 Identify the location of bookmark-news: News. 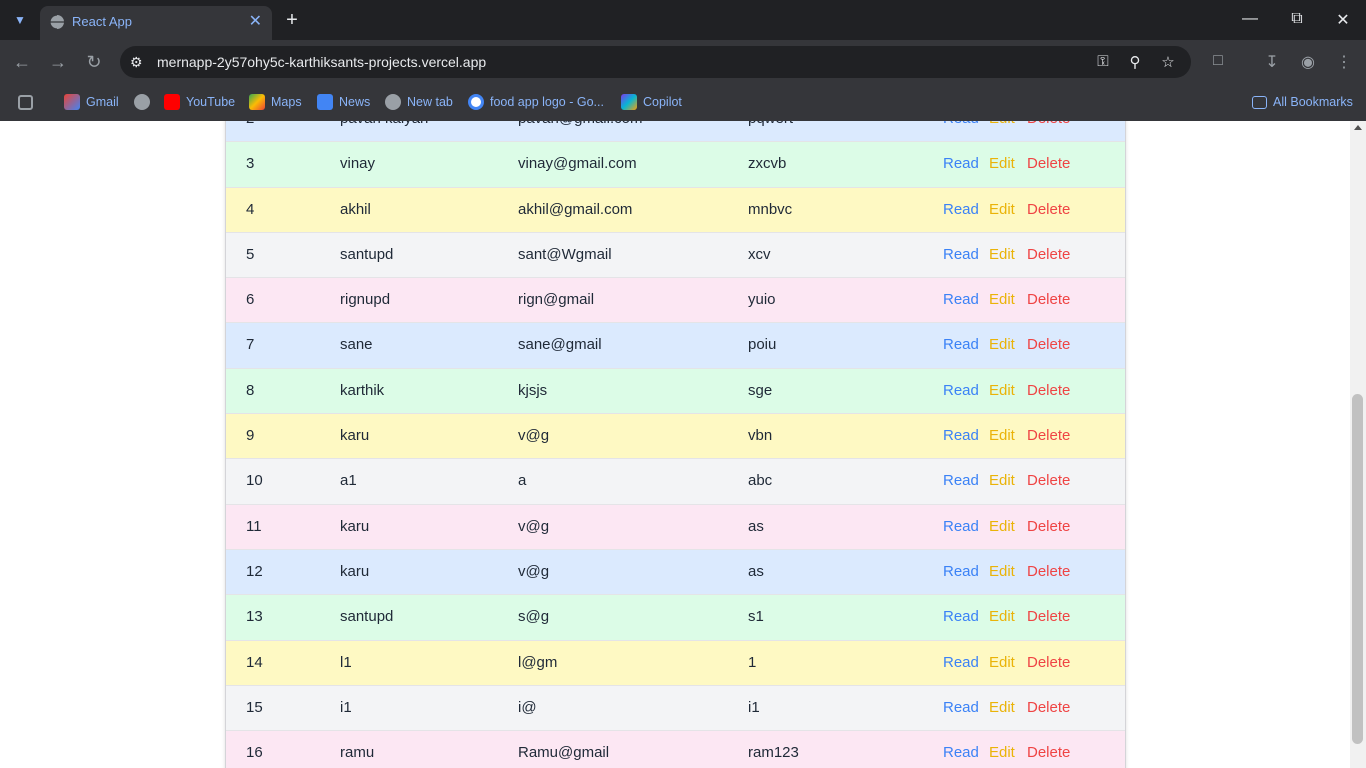
(343, 102).